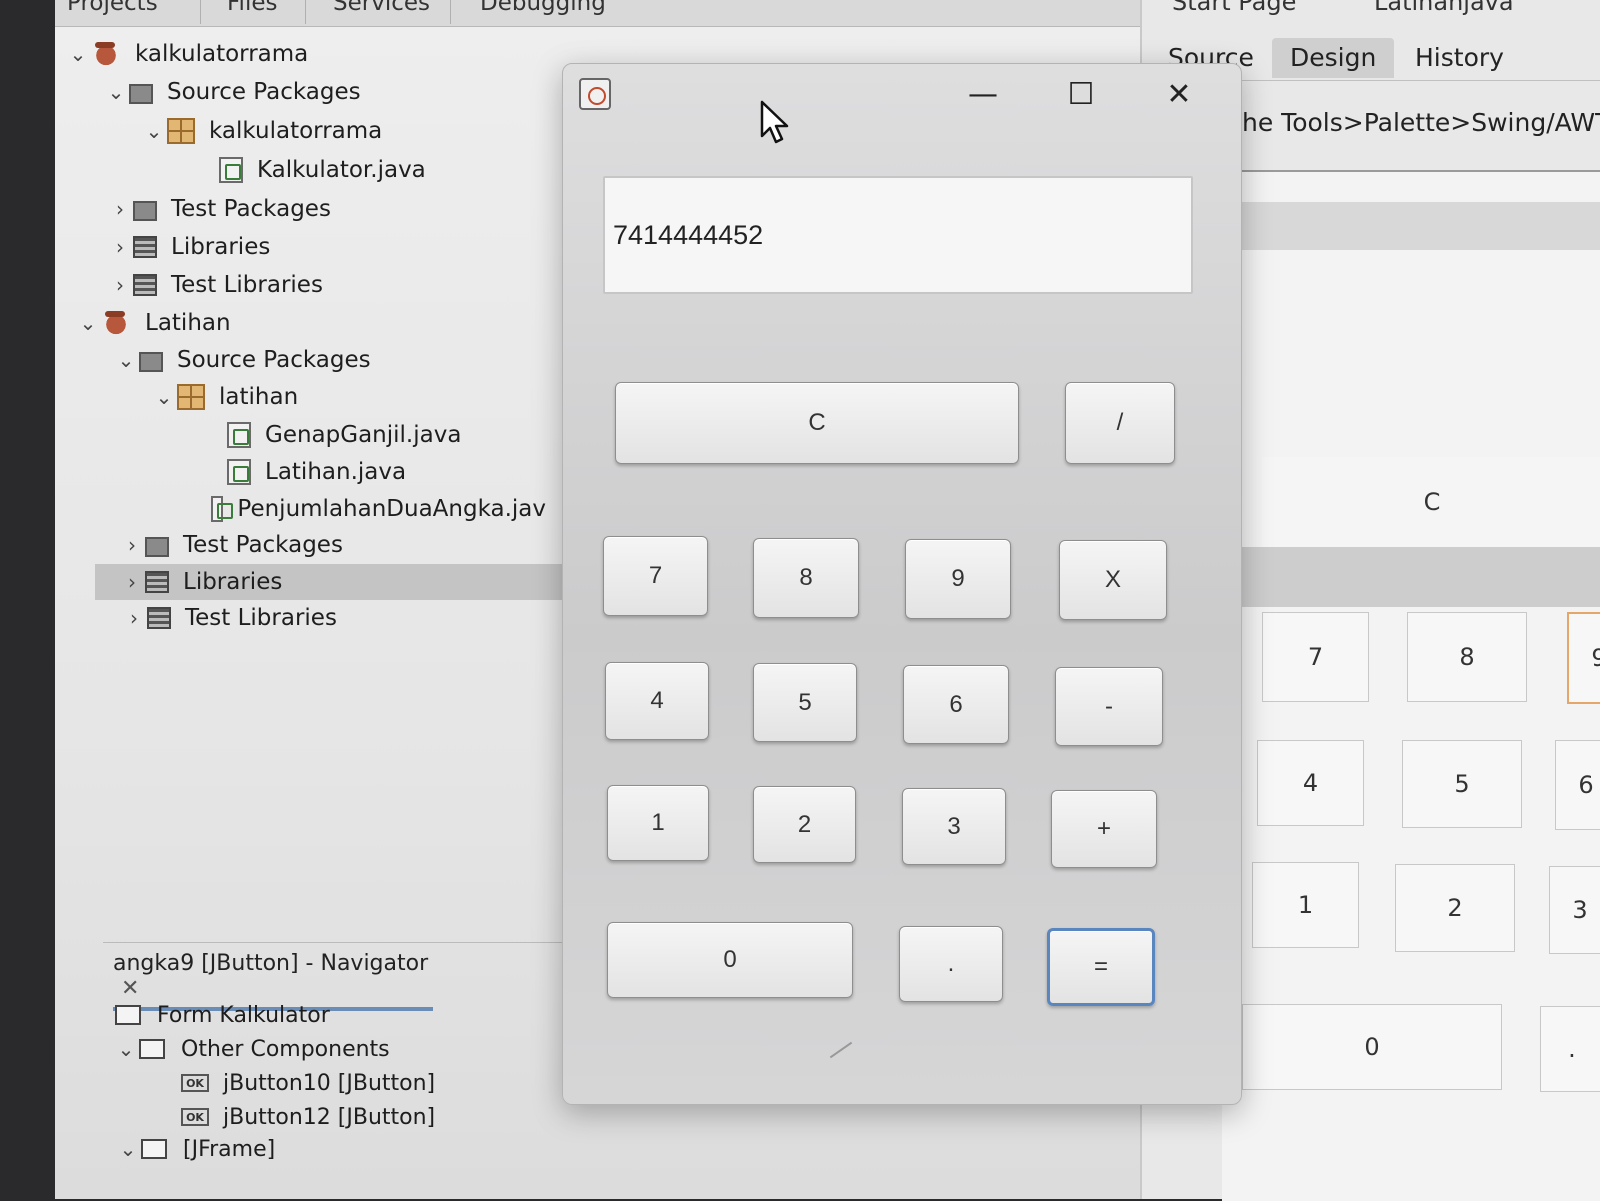  What do you see at coordinates (157, 547) in the screenshot?
I see `test-packages-icon` at bounding box center [157, 547].